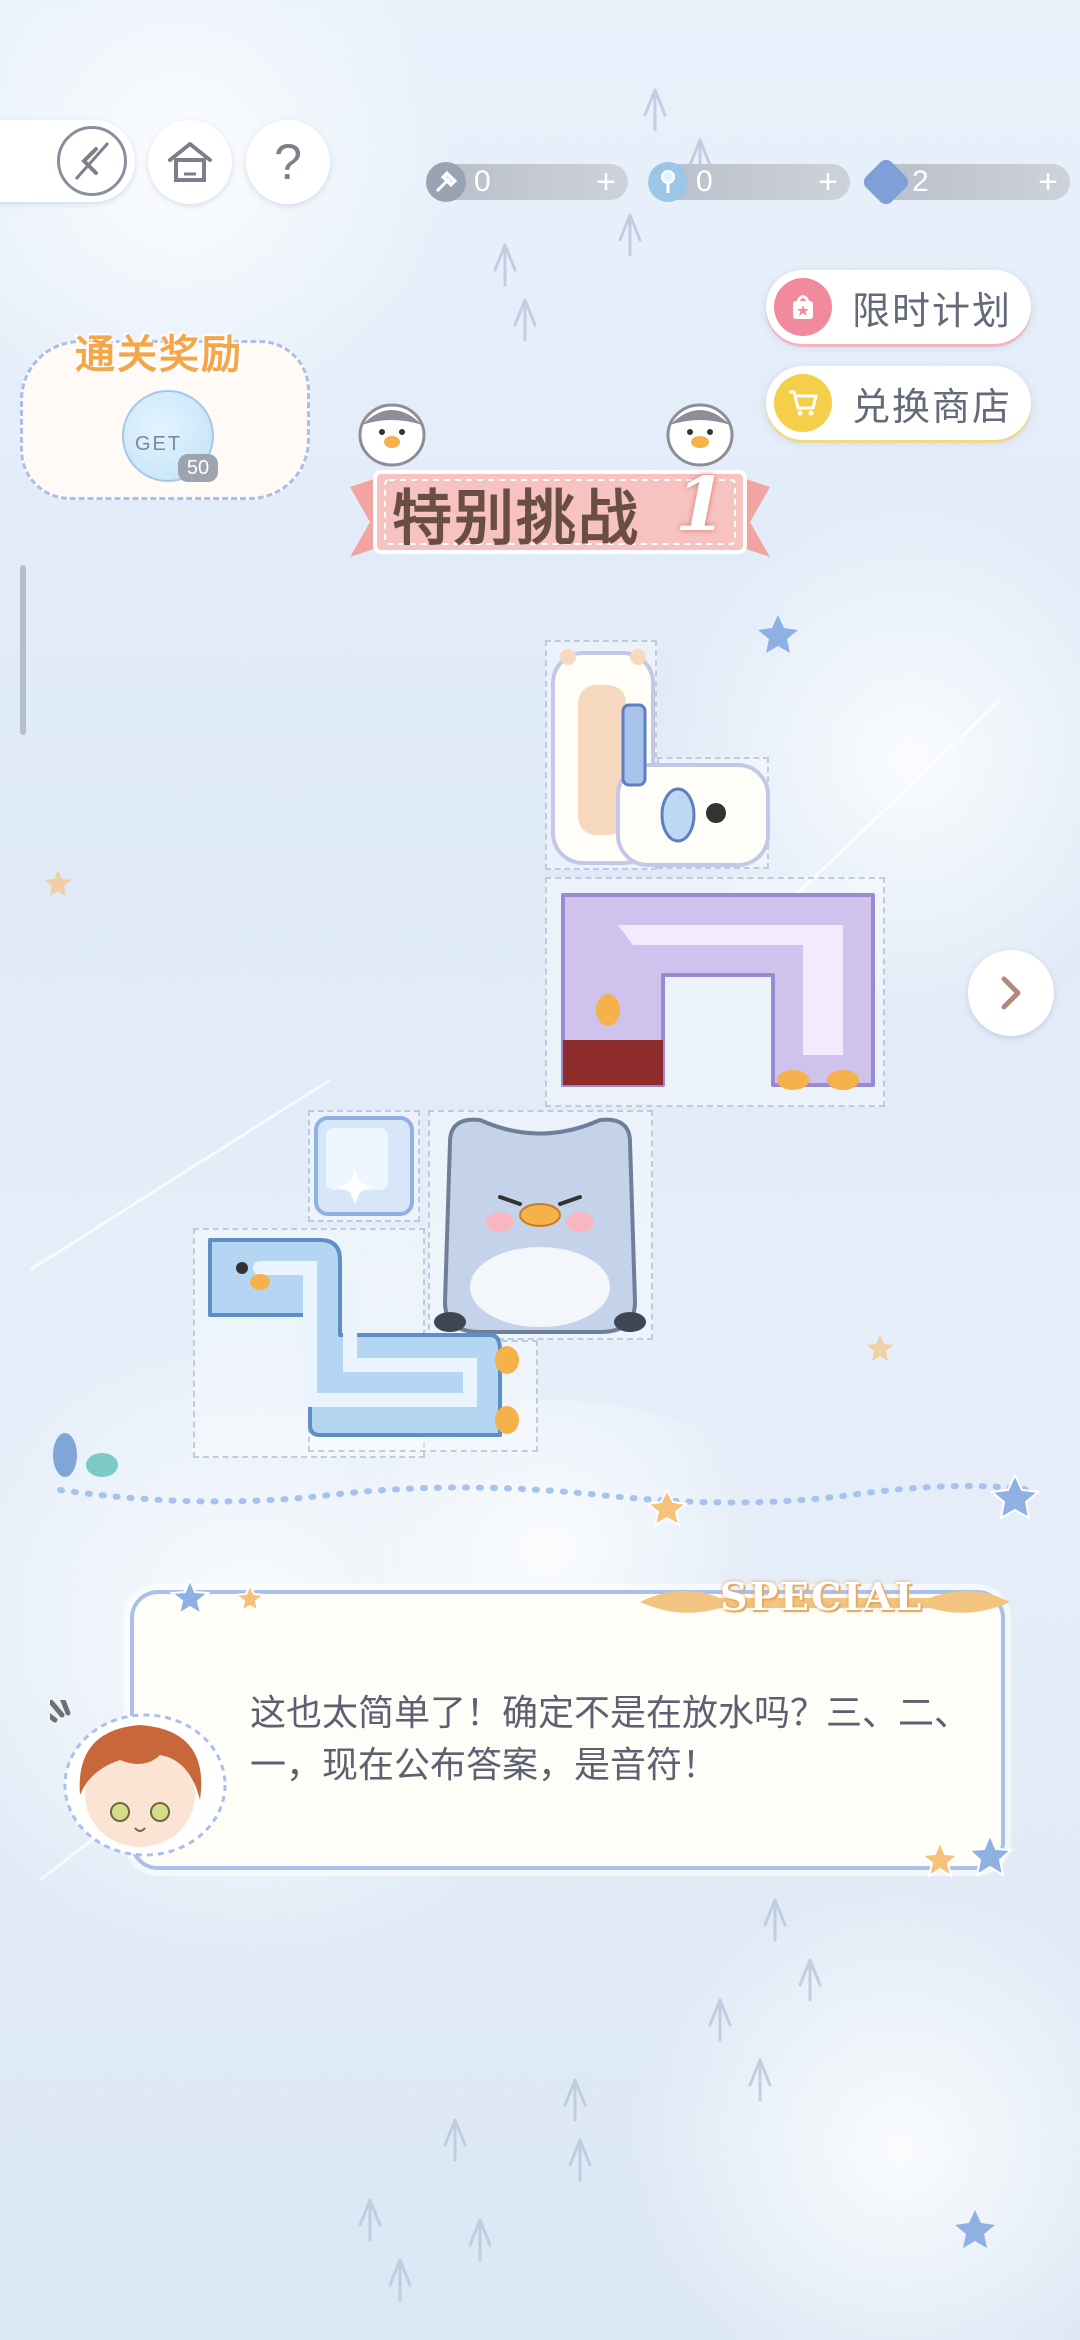 This screenshot has width=1080, height=2340. What do you see at coordinates (606, 182) in the screenshot?
I see `add-shovel-button: +` at bounding box center [606, 182].